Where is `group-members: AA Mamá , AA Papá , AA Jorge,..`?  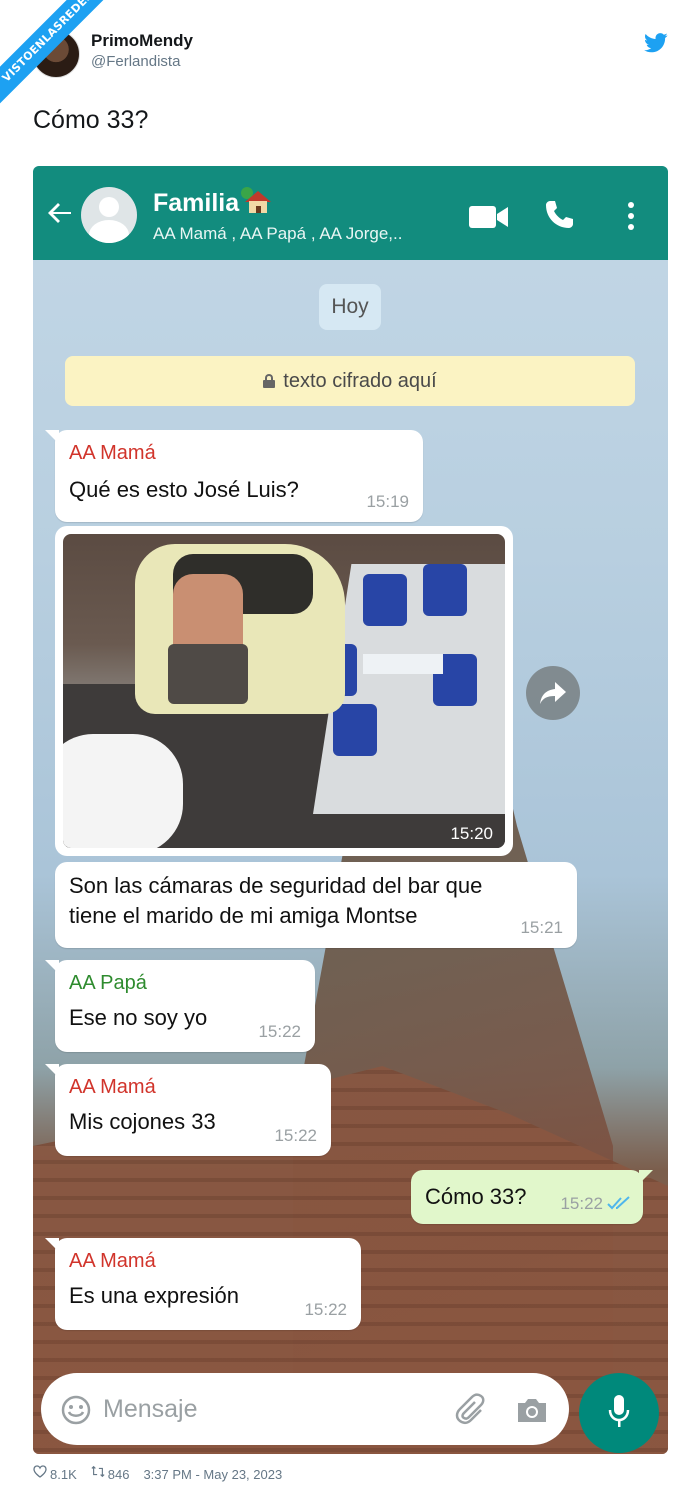 group-members: AA Mamá , AA Papá , AA Jorge,.. is located at coordinates (277, 234).